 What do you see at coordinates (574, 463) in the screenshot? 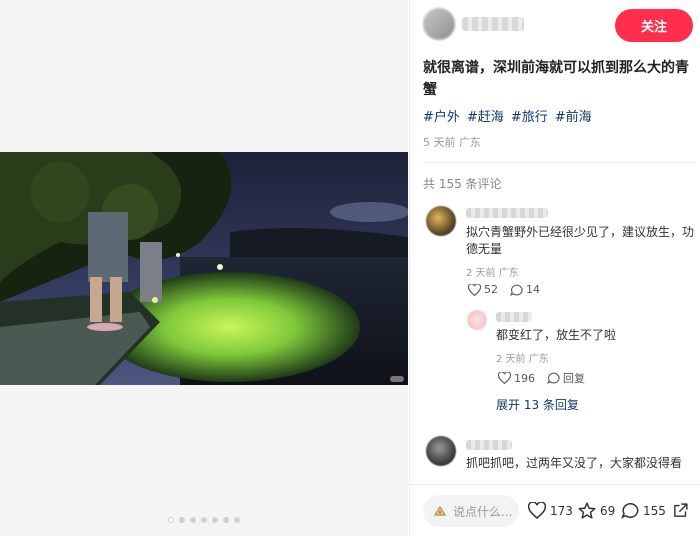
I see `comment-text: 抓吧抓吧，过两年又没了，大家都没得看` at bounding box center [574, 463].